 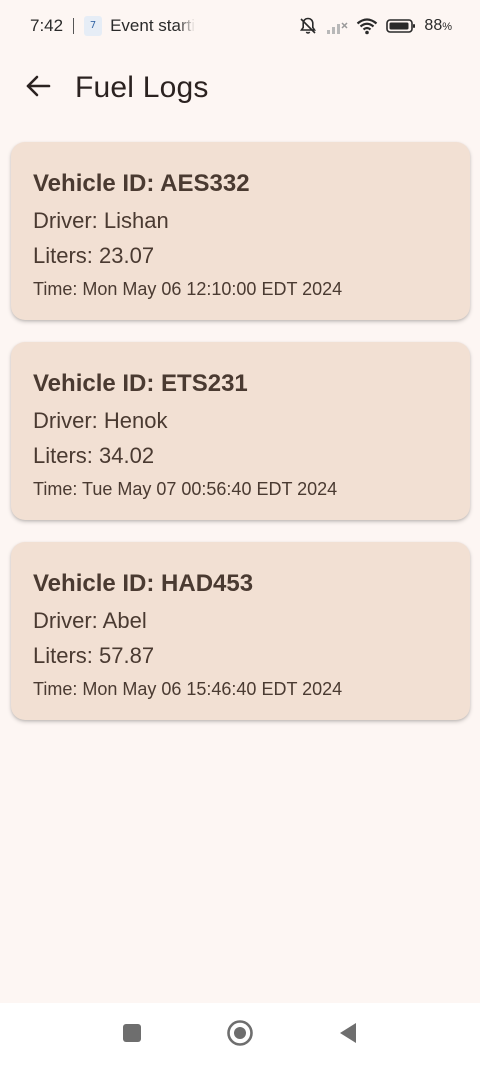 What do you see at coordinates (47, 25) in the screenshot?
I see `status-time: 7:42` at bounding box center [47, 25].